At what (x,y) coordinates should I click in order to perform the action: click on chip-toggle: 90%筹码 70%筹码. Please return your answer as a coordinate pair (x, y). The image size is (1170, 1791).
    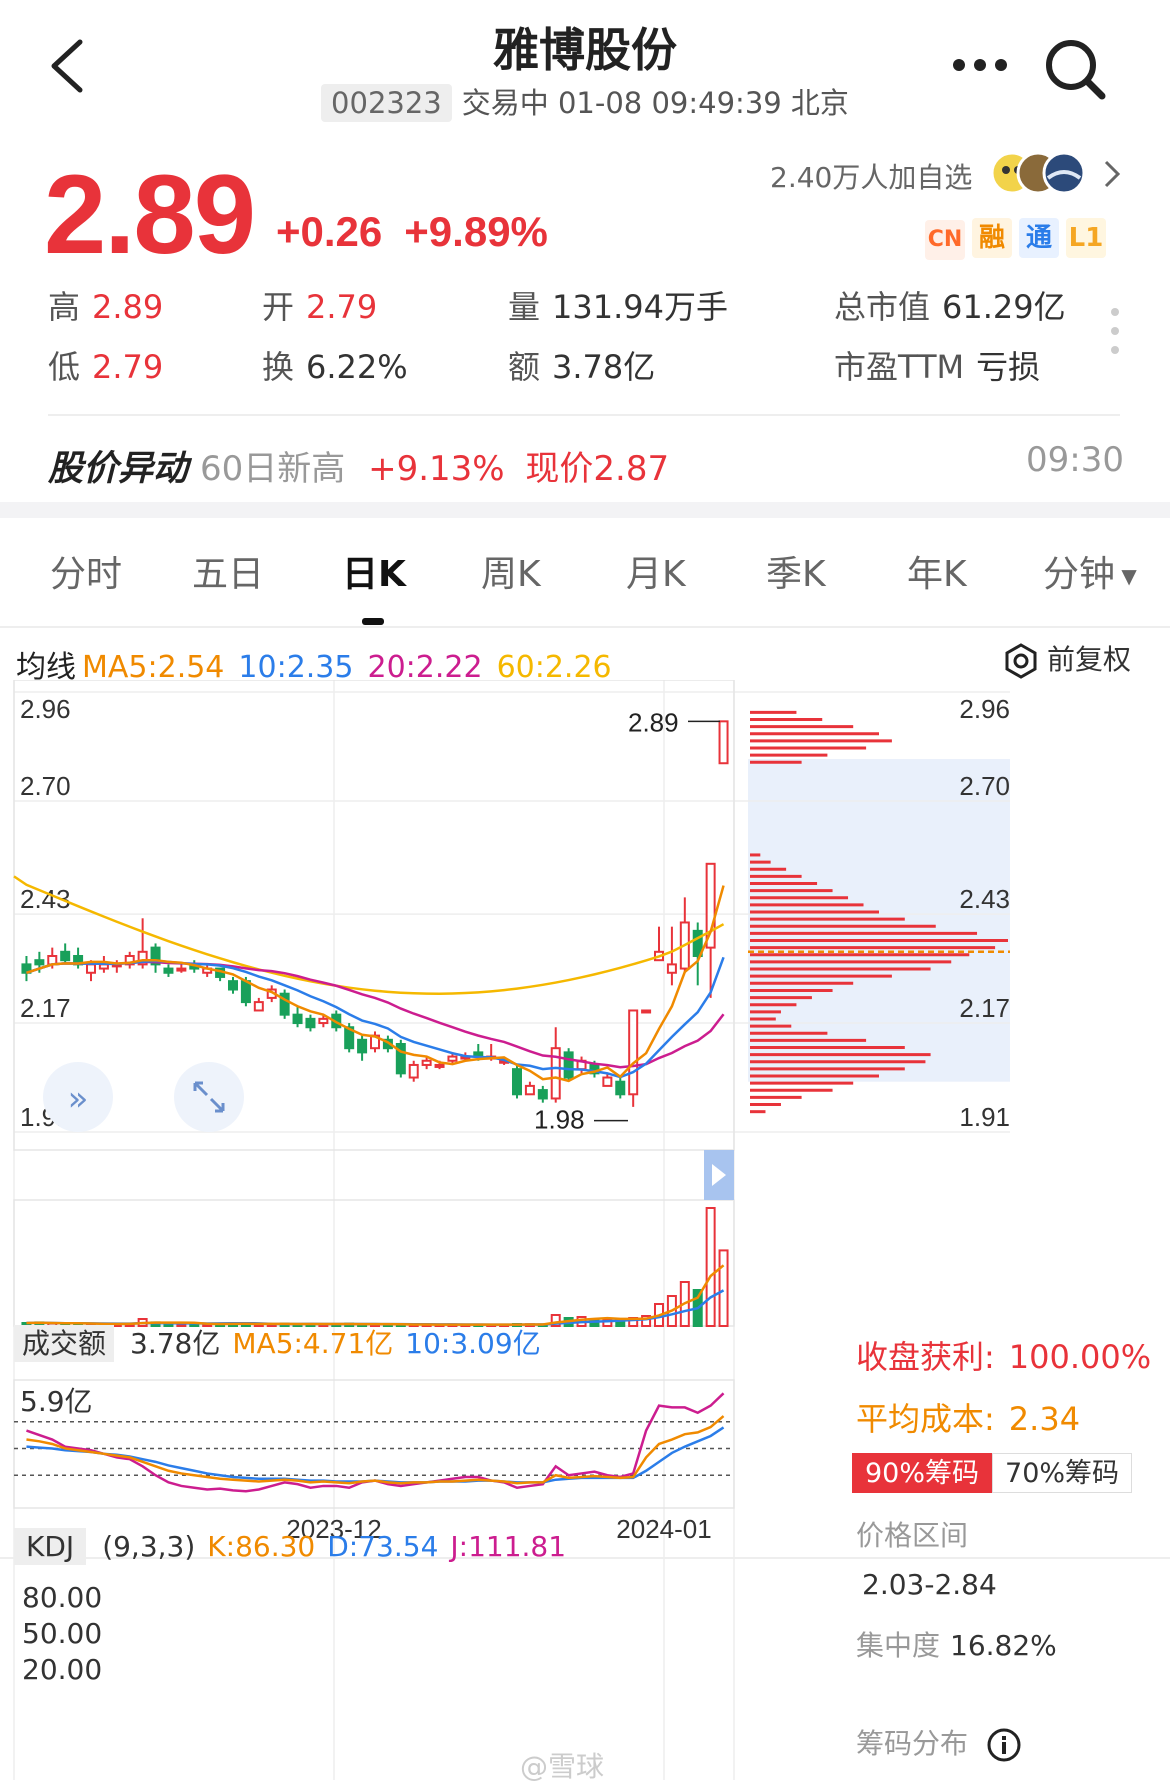
    Looking at the image, I should click on (992, 1473).